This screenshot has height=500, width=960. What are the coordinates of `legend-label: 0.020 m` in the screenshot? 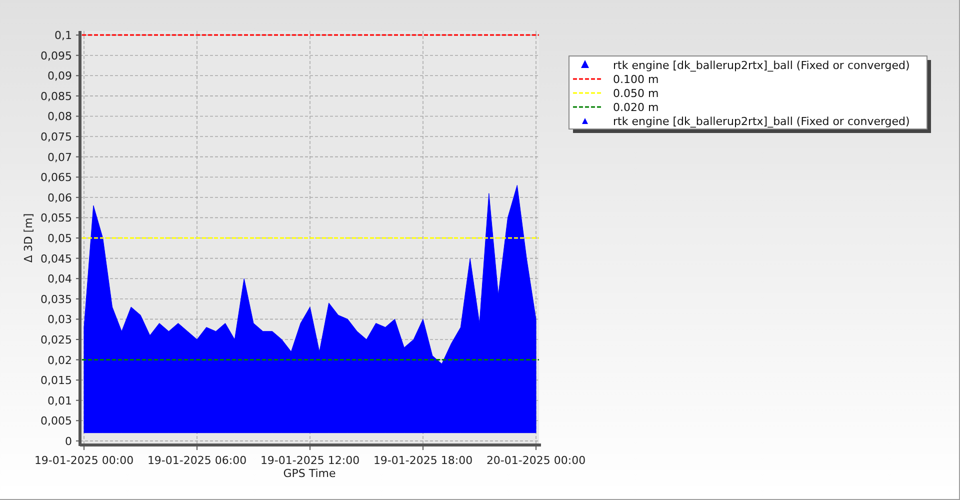 It's located at (636, 107).